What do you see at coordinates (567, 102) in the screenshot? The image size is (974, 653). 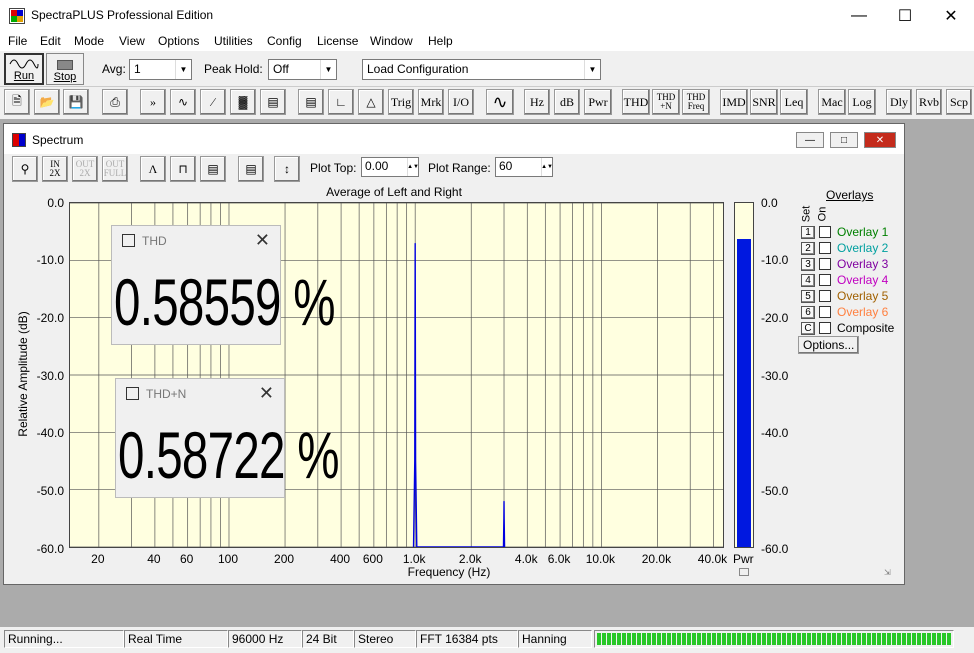 I see `db-button: dB` at bounding box center [567, 102].